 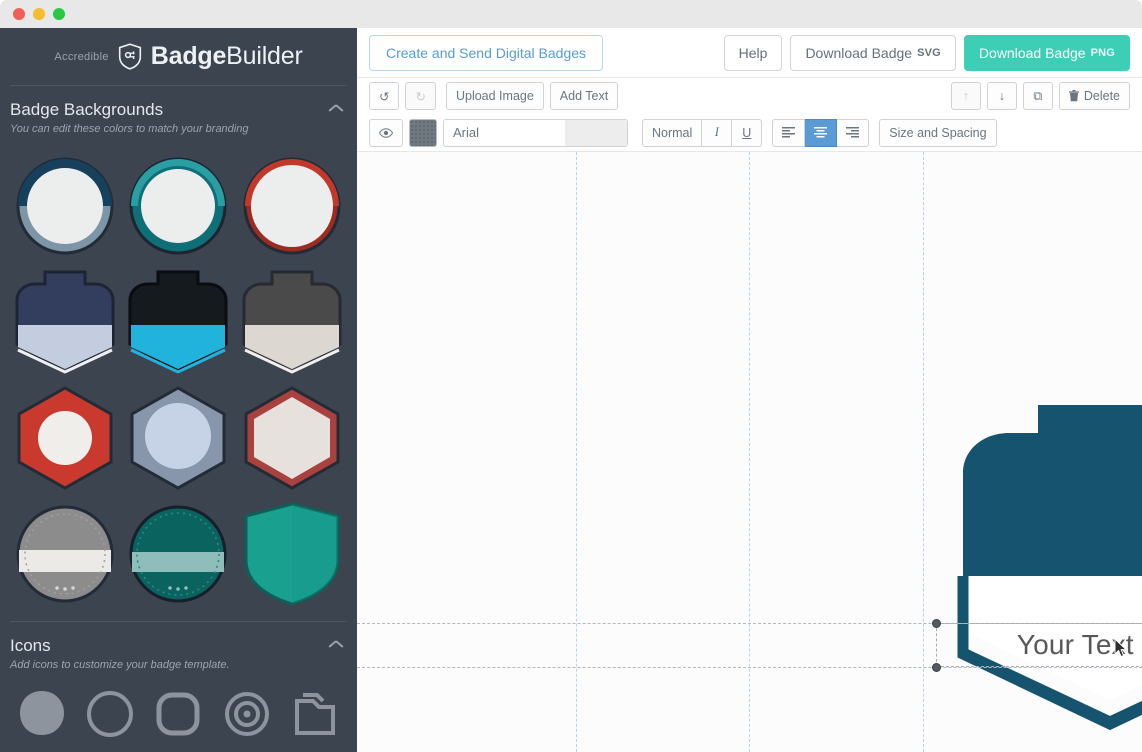 I want to click on font-family-value: Arial, so click(x=466, y=132).